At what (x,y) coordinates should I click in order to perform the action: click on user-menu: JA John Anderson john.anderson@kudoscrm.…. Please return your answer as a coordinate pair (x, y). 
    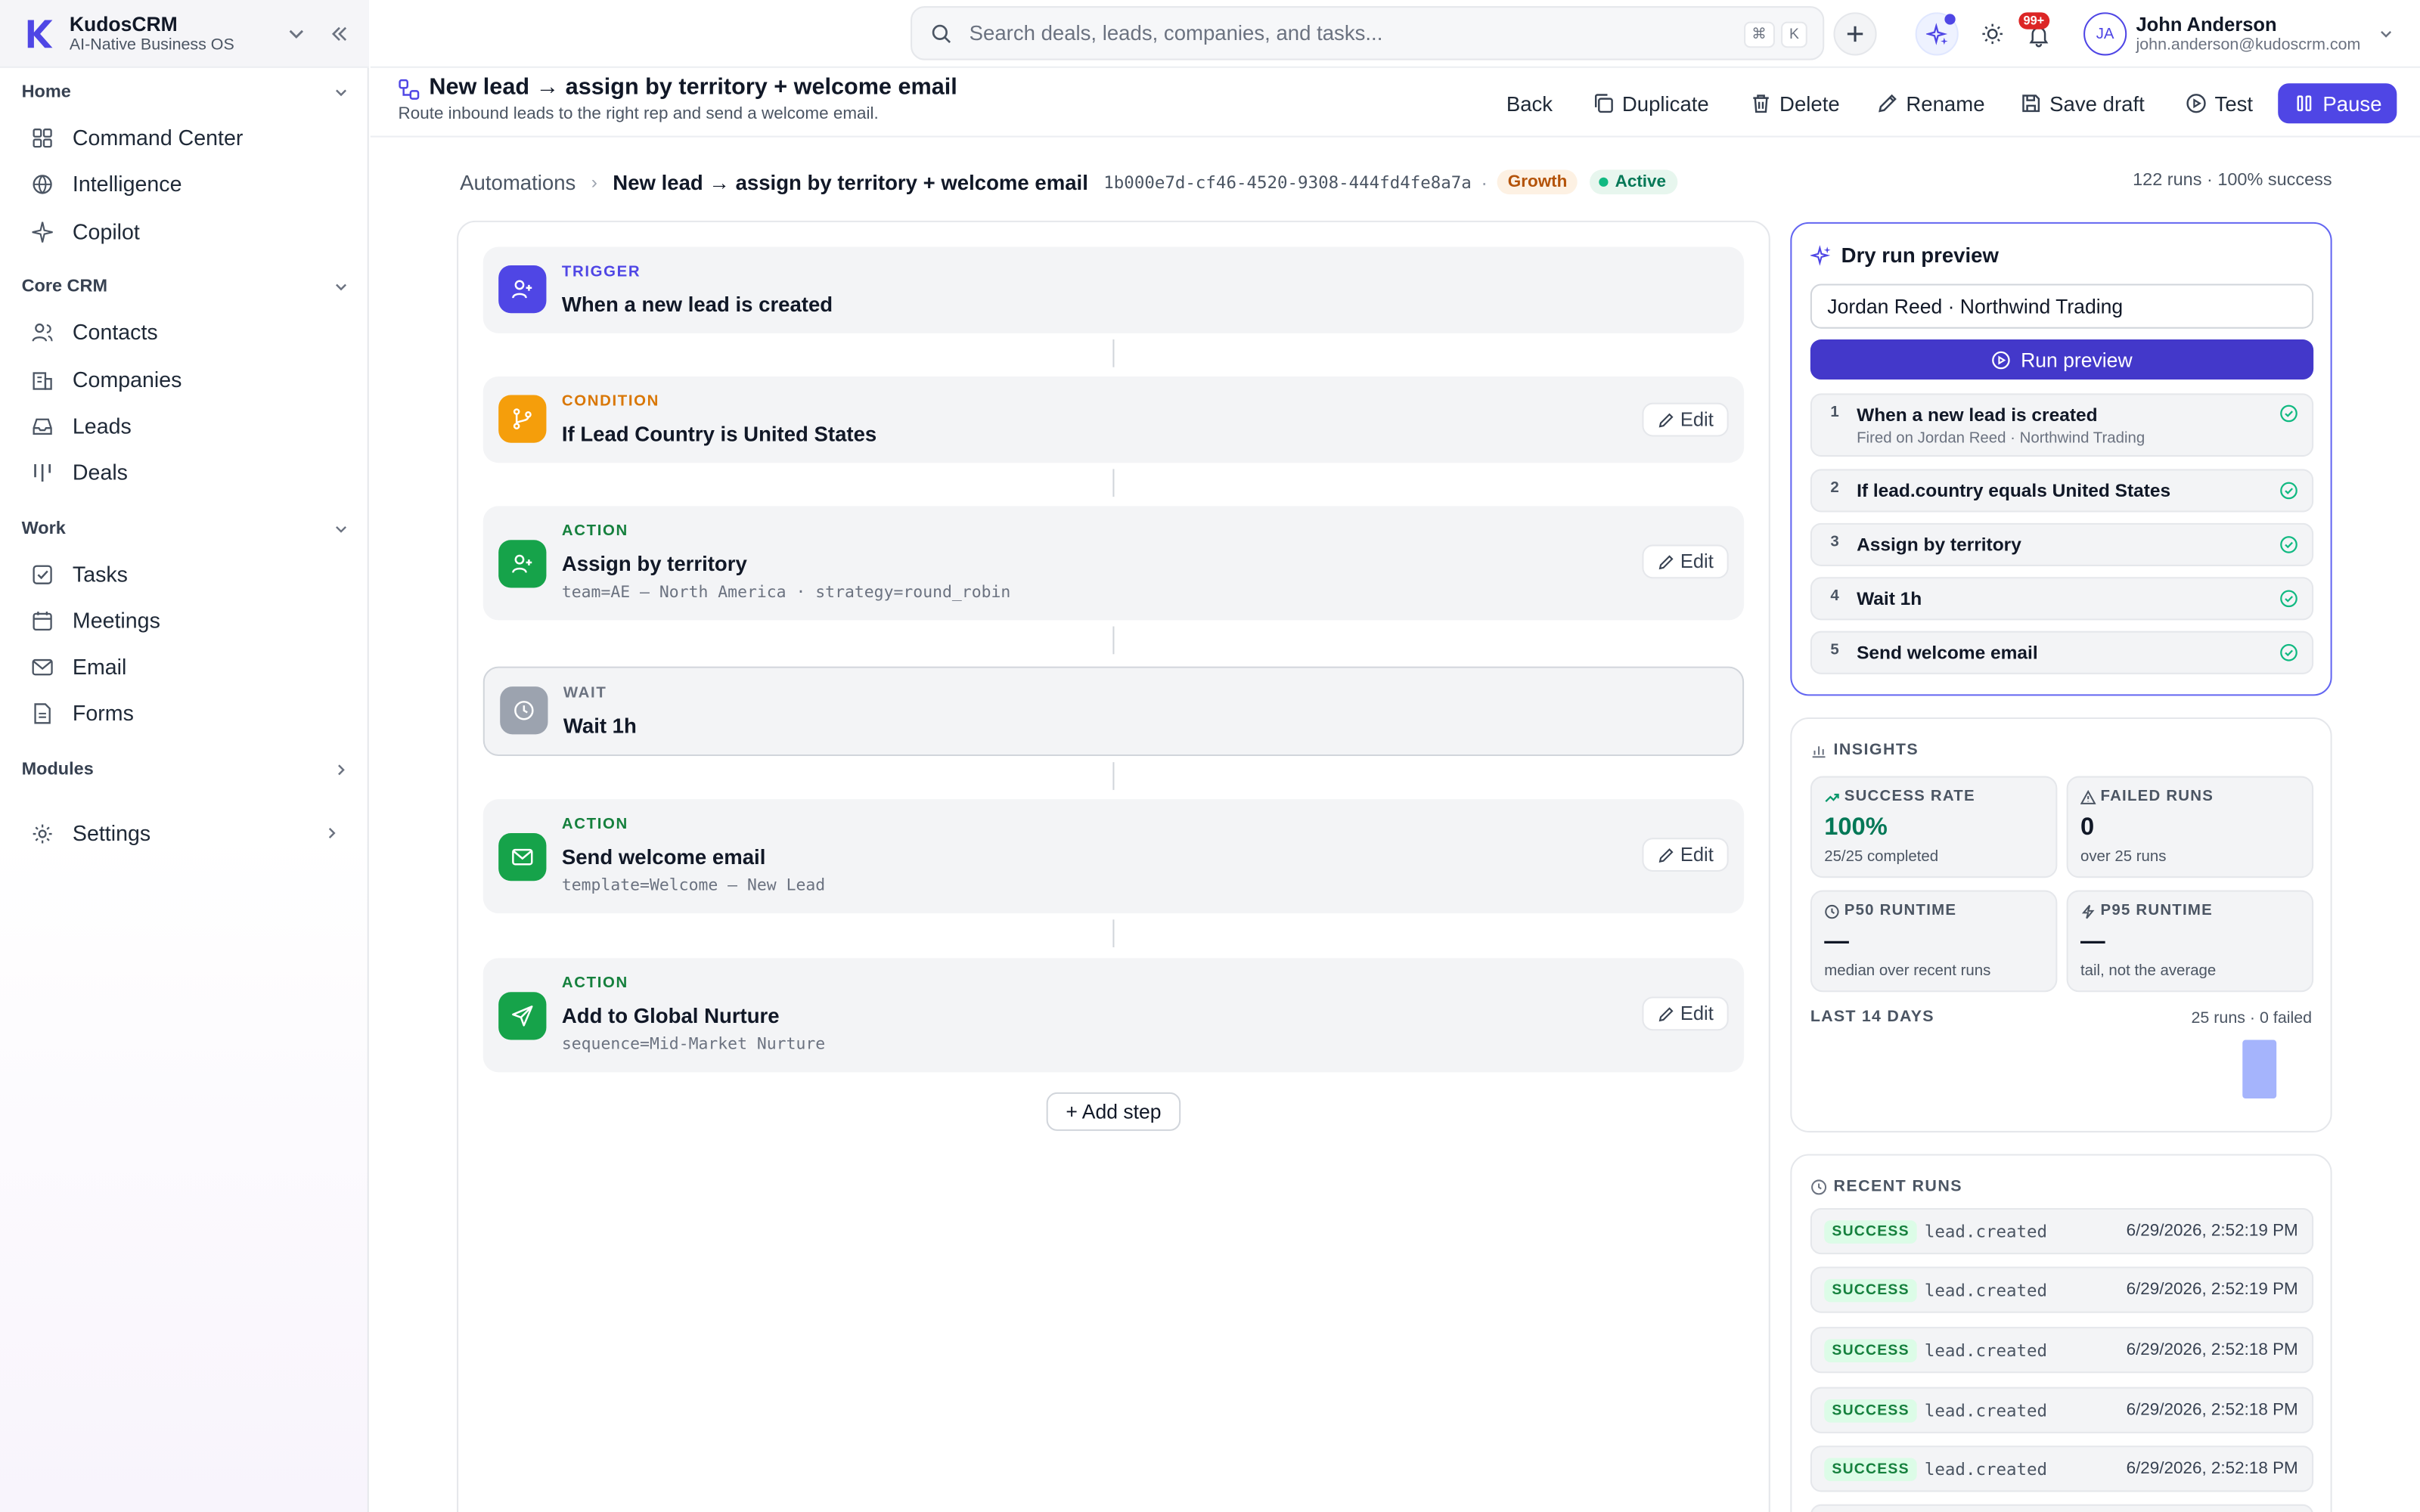
    Looking at the image, I should click on (2238, 34).